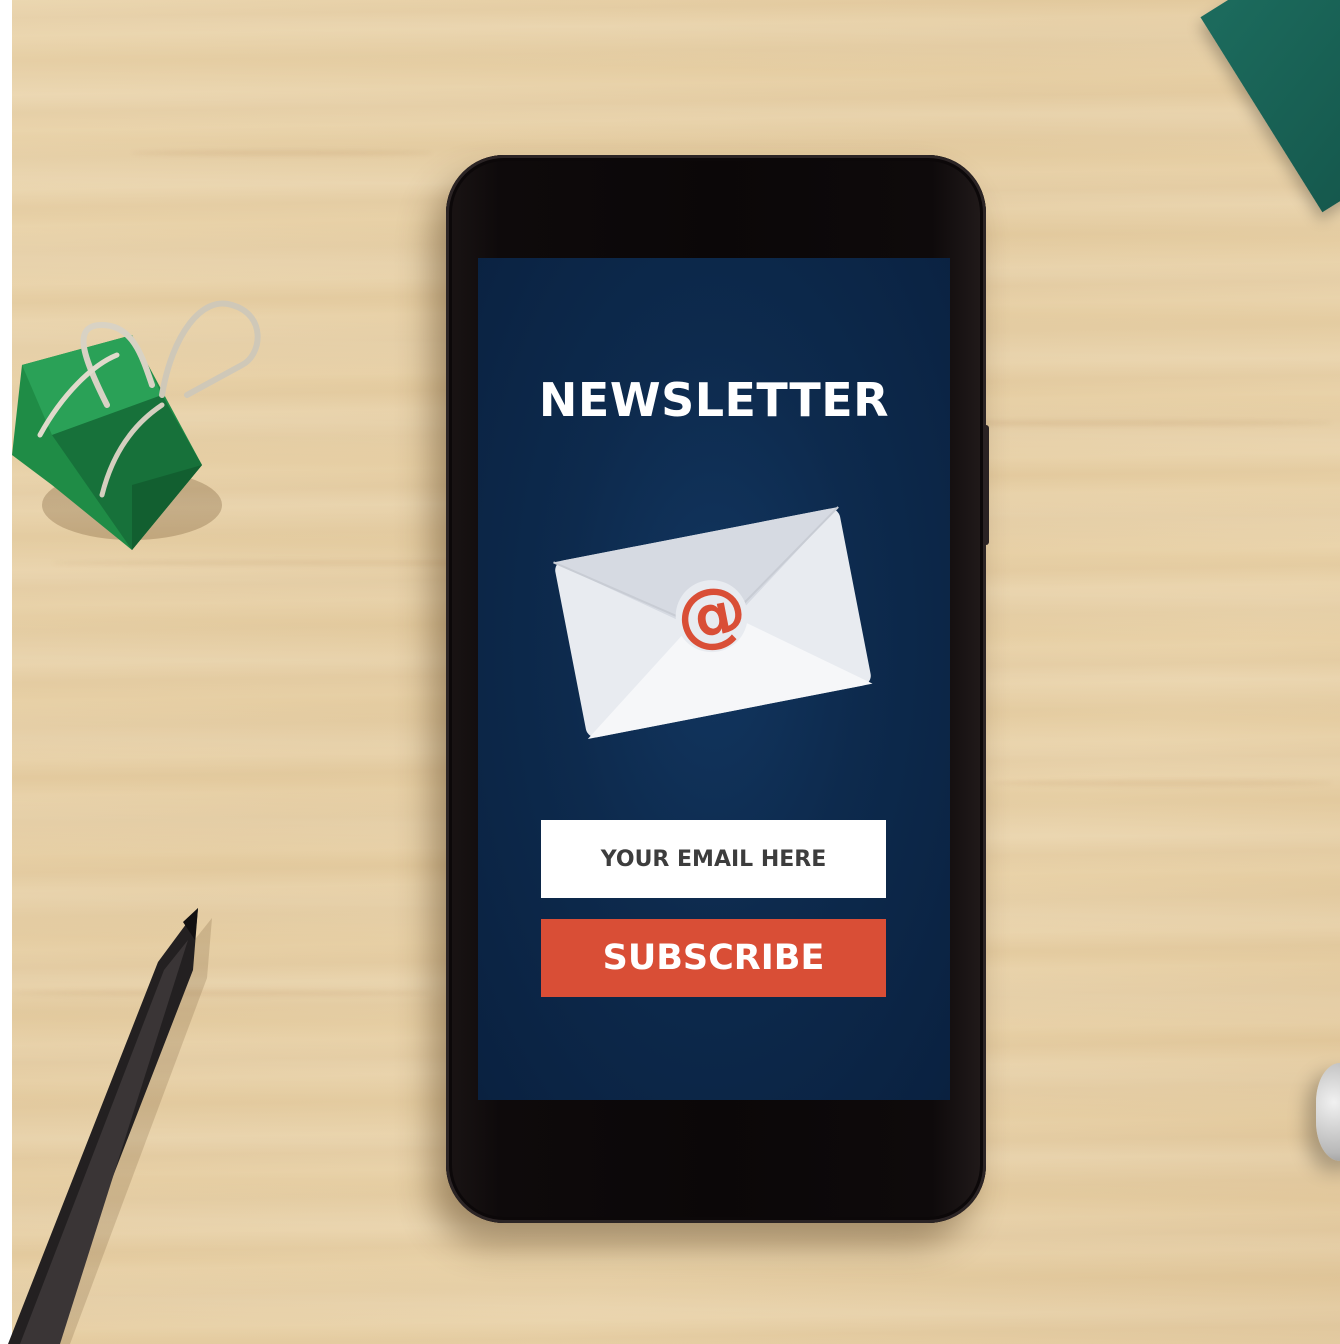 This screenshot has width=1340, height=1344. I want to click on subscribe-button: SUBSCRIBE, so click(713, 958).